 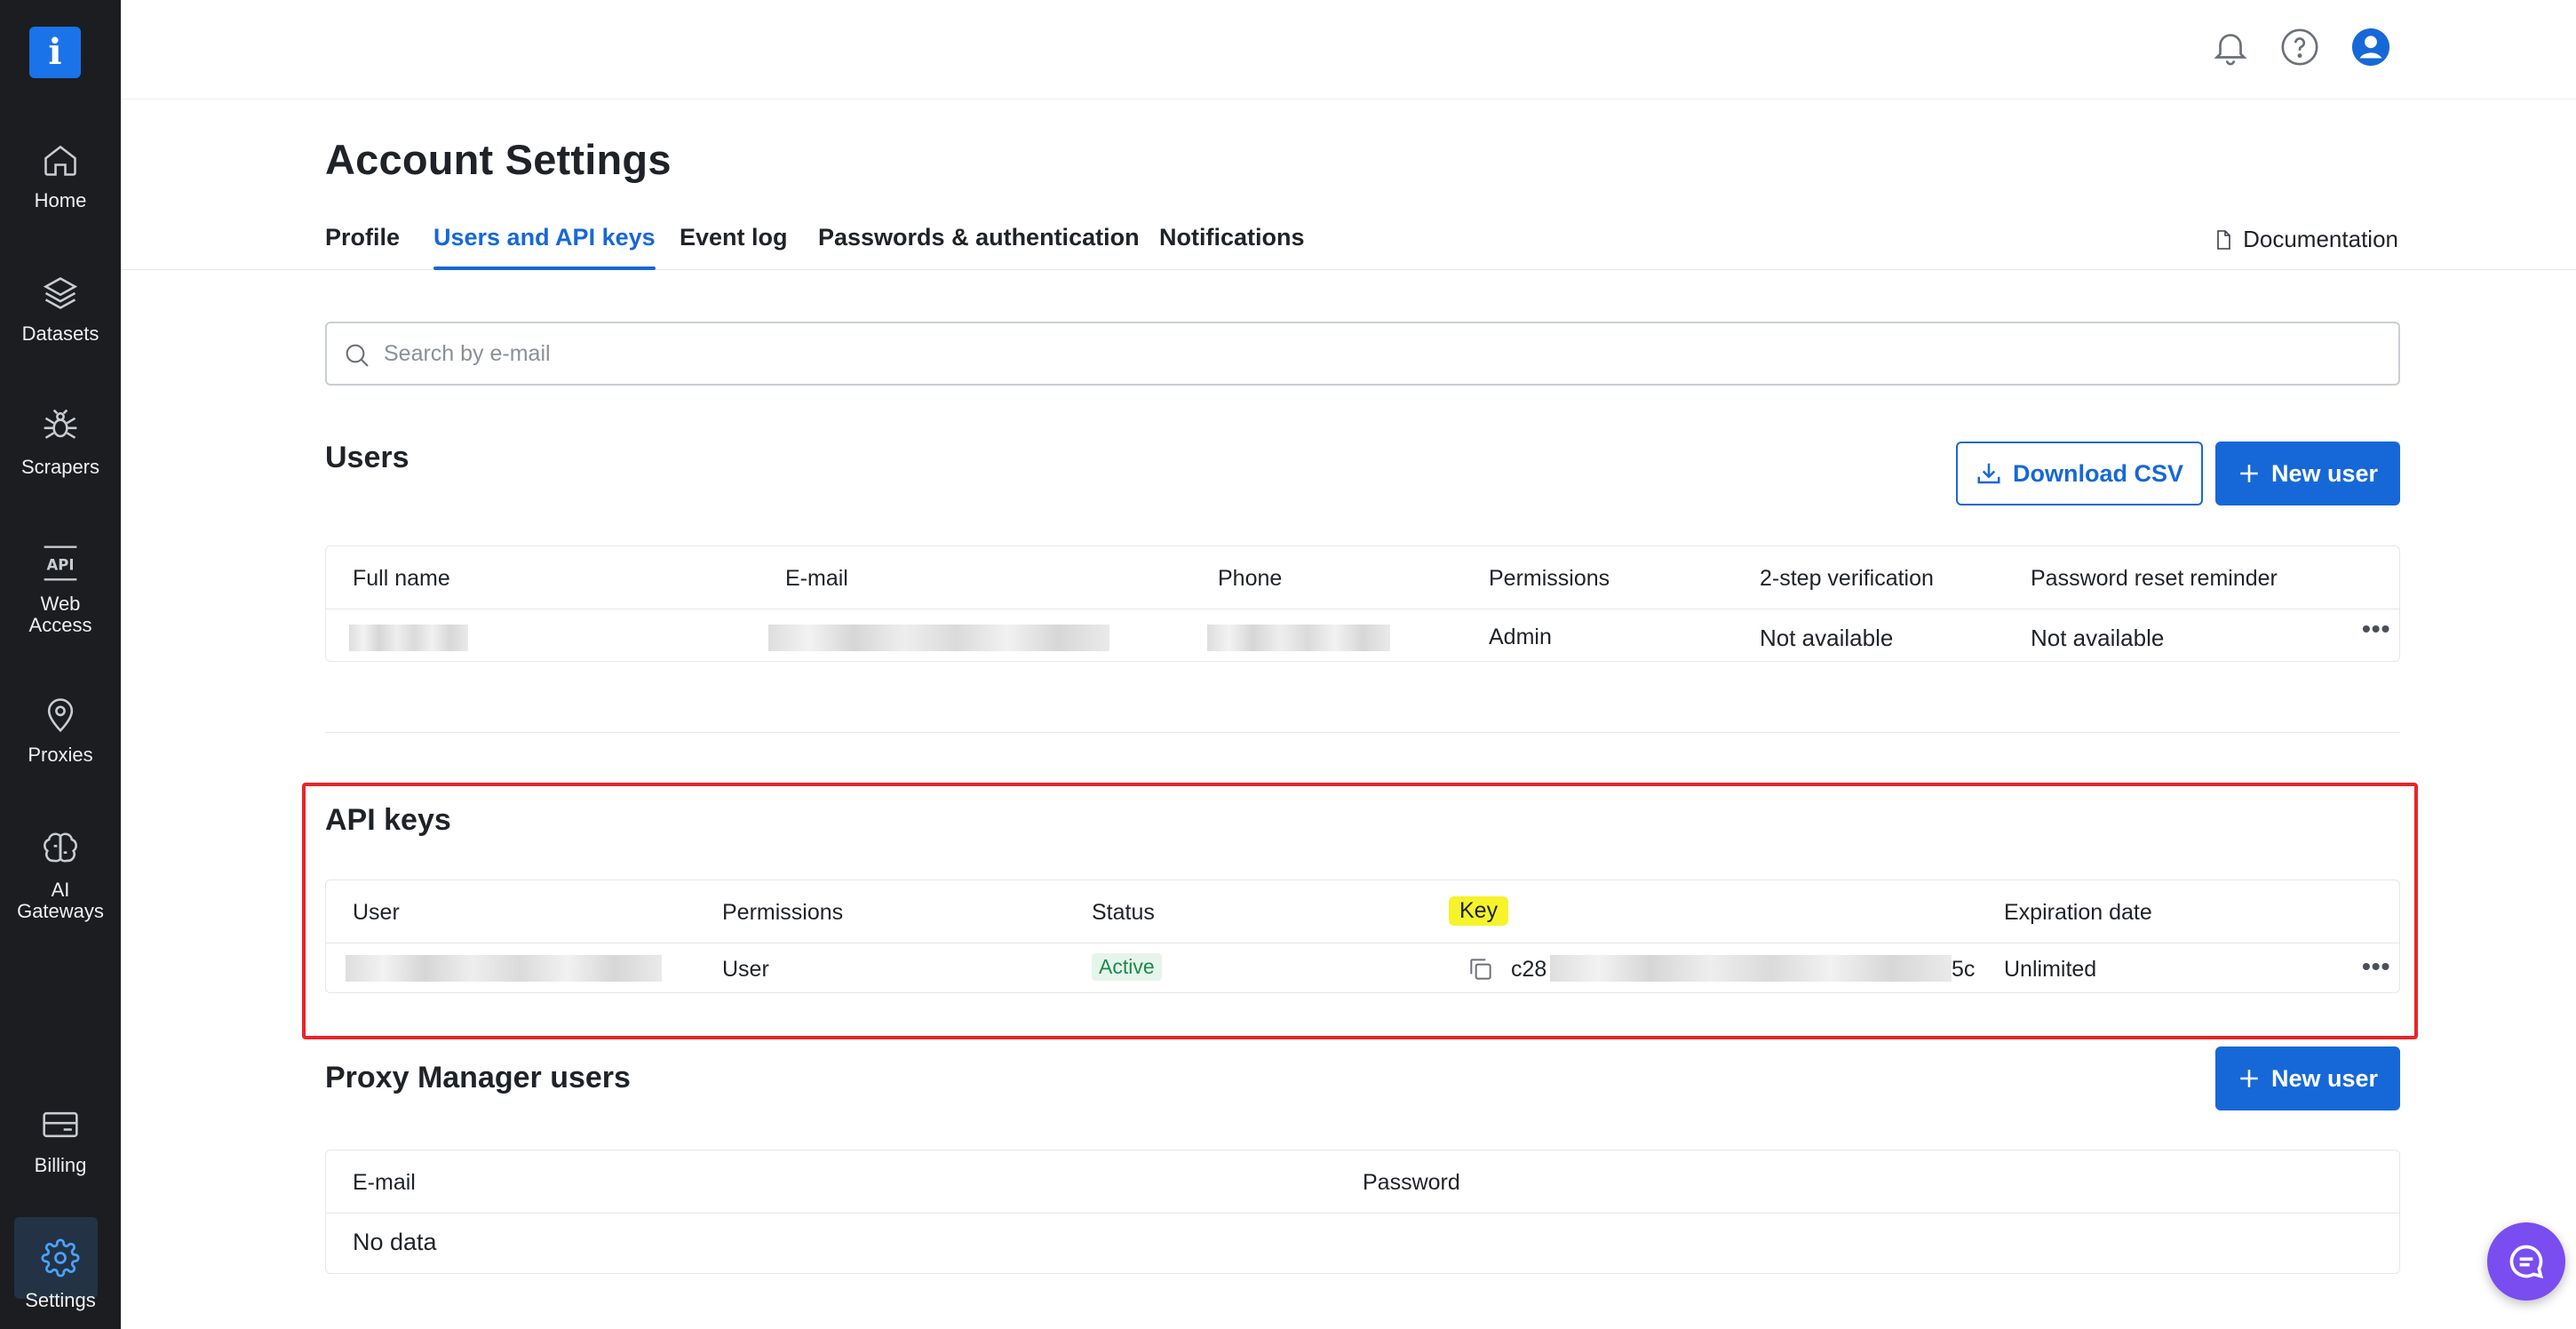 What do you see at coordinates (2370, 47) in the screenshot?
I see `user-avatar-icon` at bounding box center [2370, 47].